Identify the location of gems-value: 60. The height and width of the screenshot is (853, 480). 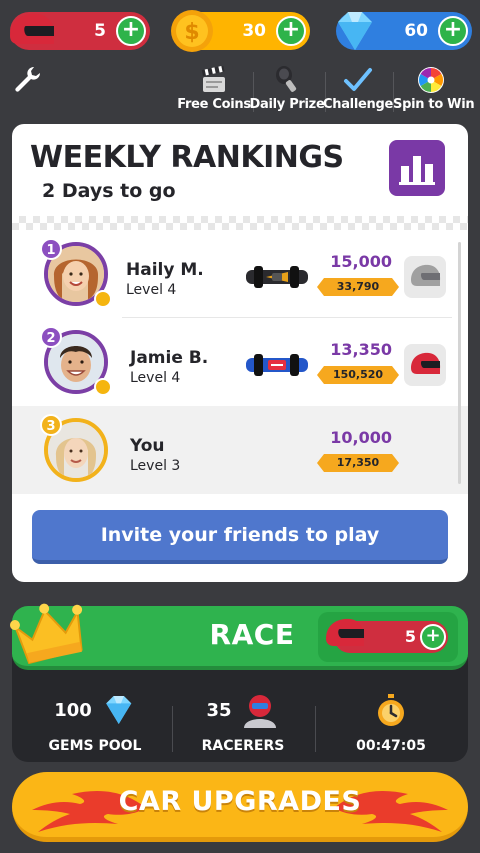
(416, 31).